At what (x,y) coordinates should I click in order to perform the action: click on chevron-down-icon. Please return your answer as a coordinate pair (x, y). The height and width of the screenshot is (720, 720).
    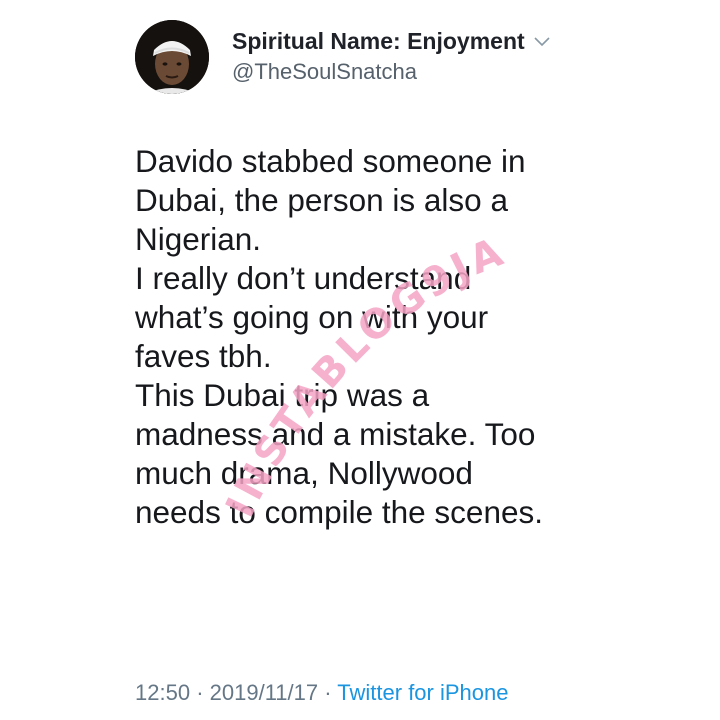
    Looking at the image, I should click on (542, 42).